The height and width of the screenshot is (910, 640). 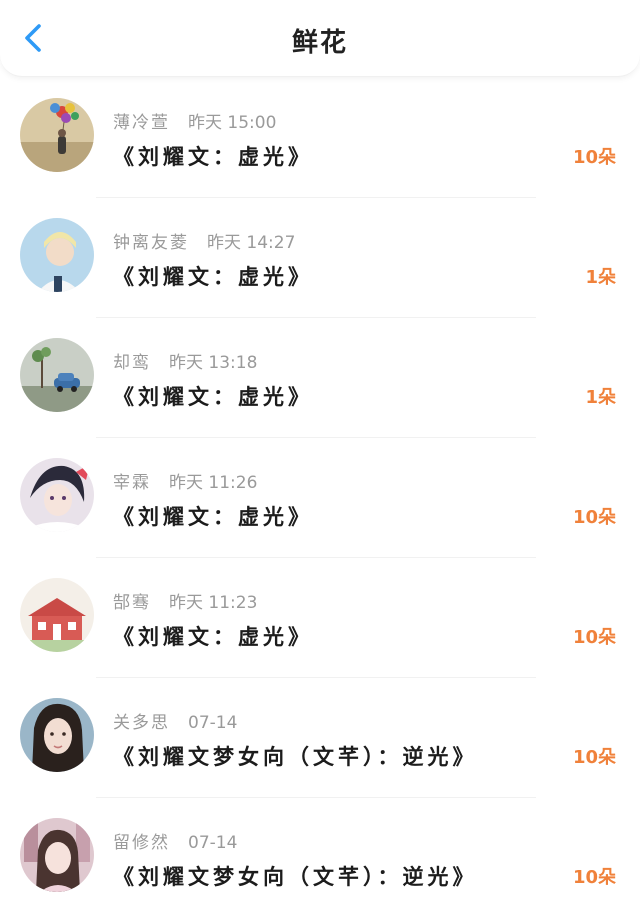 What do you see at coordinates (232, 123) in the screenshot?
I see `timestamp: 昨天 15:00` at bounding box center [232, 123].